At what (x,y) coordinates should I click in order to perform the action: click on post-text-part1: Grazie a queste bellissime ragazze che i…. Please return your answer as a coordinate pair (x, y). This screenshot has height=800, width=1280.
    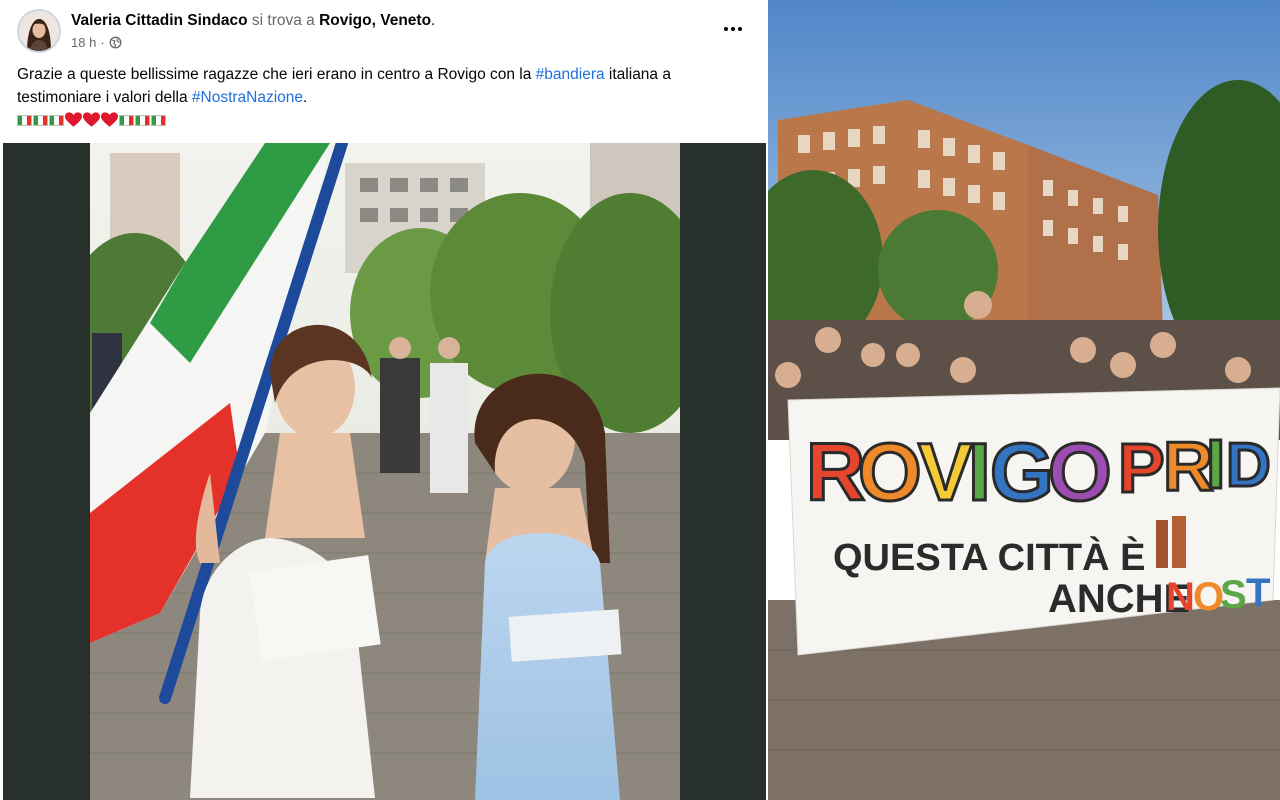
    Looking at the image, I should click on (276, 74).